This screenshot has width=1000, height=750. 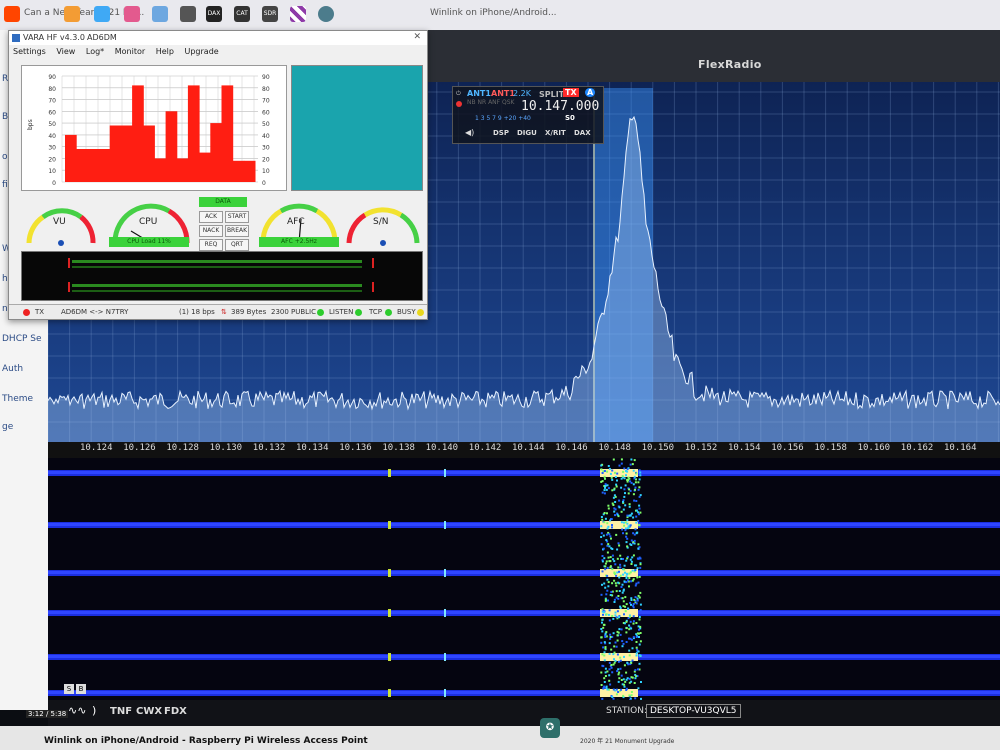 What do you see at coordinates (555, 133) in the screenshot?
I see `xrit-button: X/RIT` at bounding box center [555, 133].